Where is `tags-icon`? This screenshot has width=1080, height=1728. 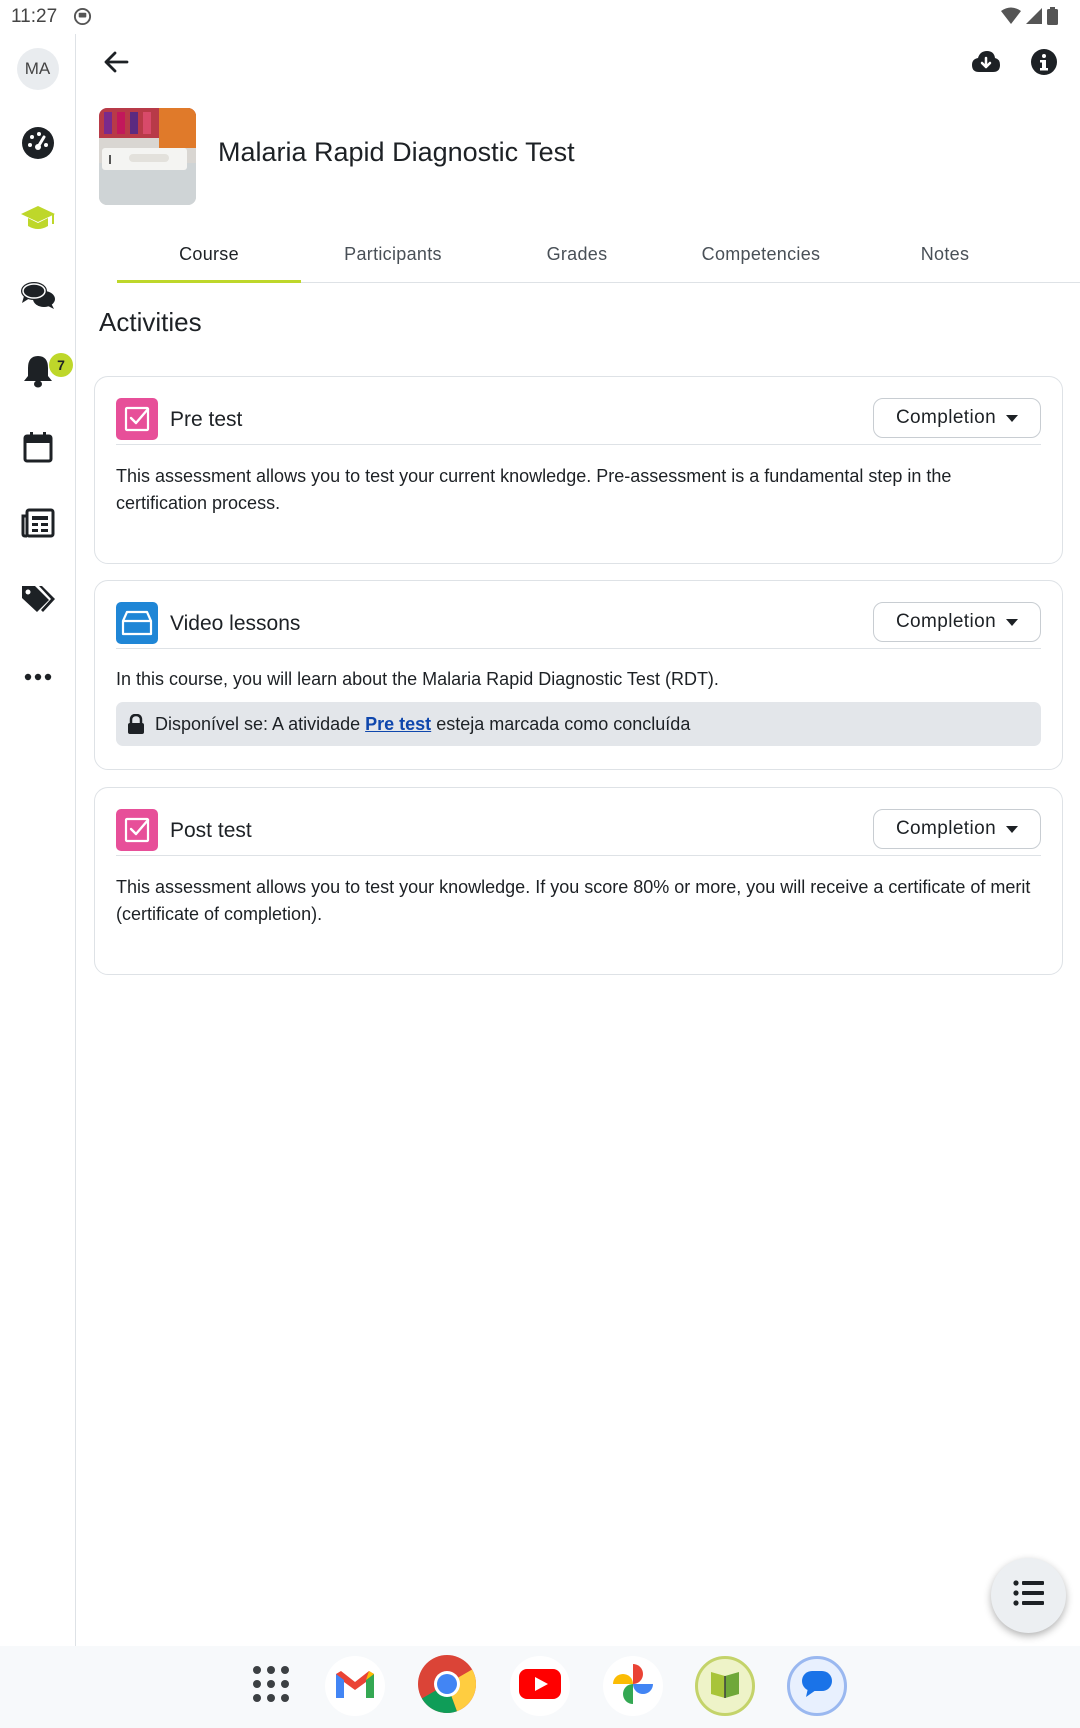 tags-icon is located at coordinates (38, 601).